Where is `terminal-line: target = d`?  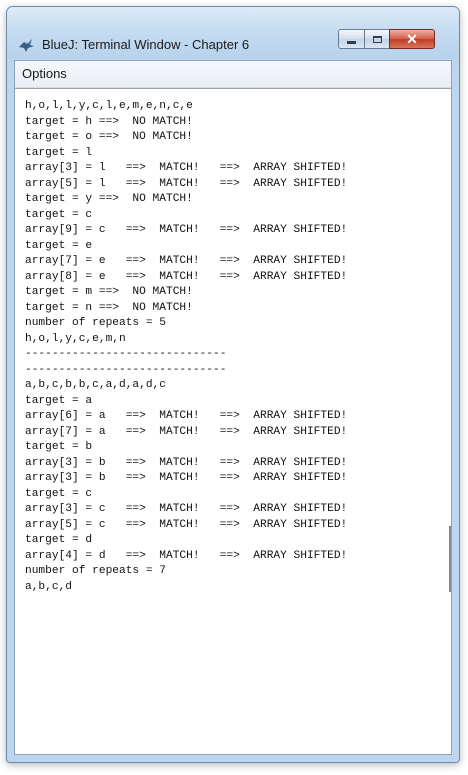
terminal-line: target = d is located at coordinates (59, 540).